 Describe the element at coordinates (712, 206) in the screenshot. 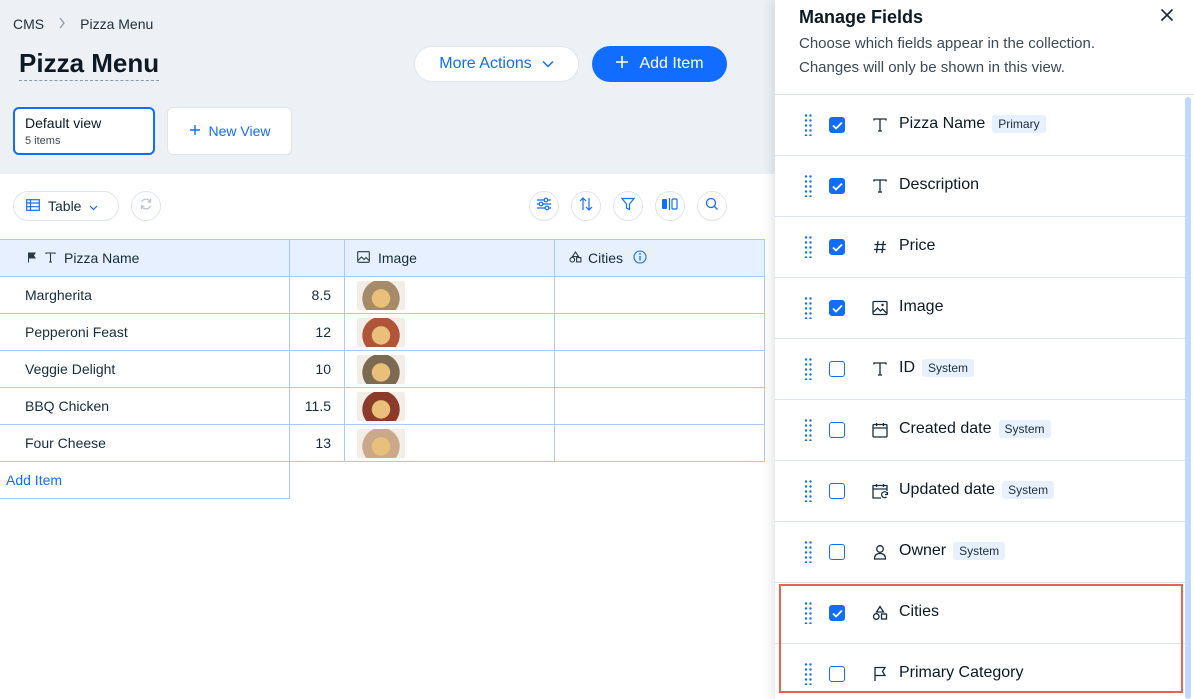

I see `search-button` at that location.